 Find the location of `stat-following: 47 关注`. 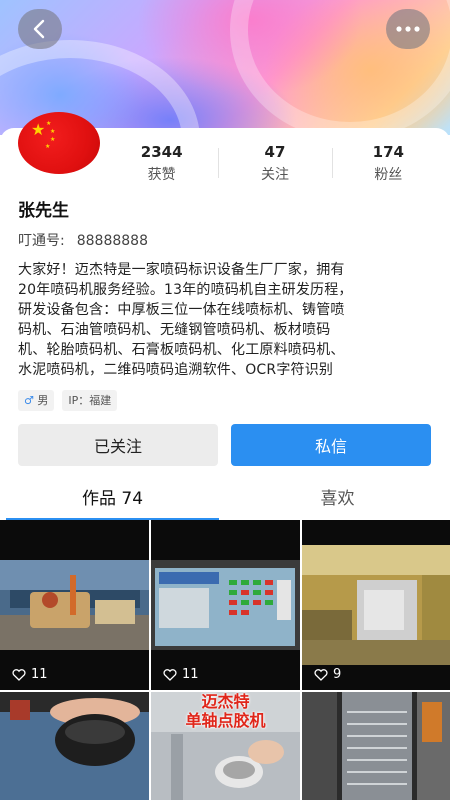

stat-following: 47 关注 is located at coordinates (274, 164).